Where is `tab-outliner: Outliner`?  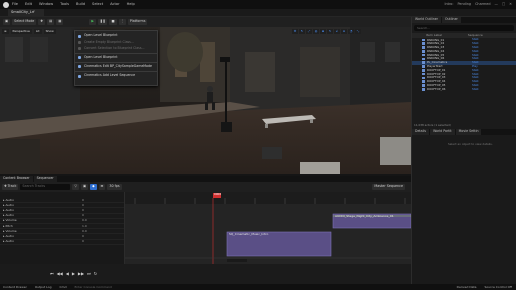
tab-outliner: Outliner is located at coordinates (451, 20).